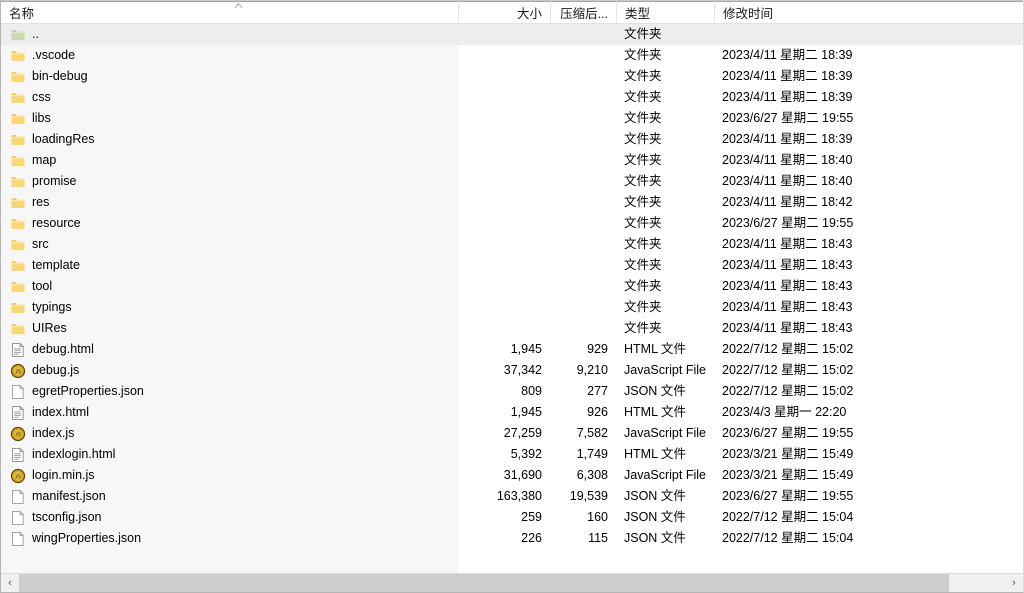 Image resolution: width=1024 pixels, height=593 pixels. What do you see at coordinates (229, 55) in the screenshot?
I see `cell-name: .vscode` at bounding box center [229, 55].